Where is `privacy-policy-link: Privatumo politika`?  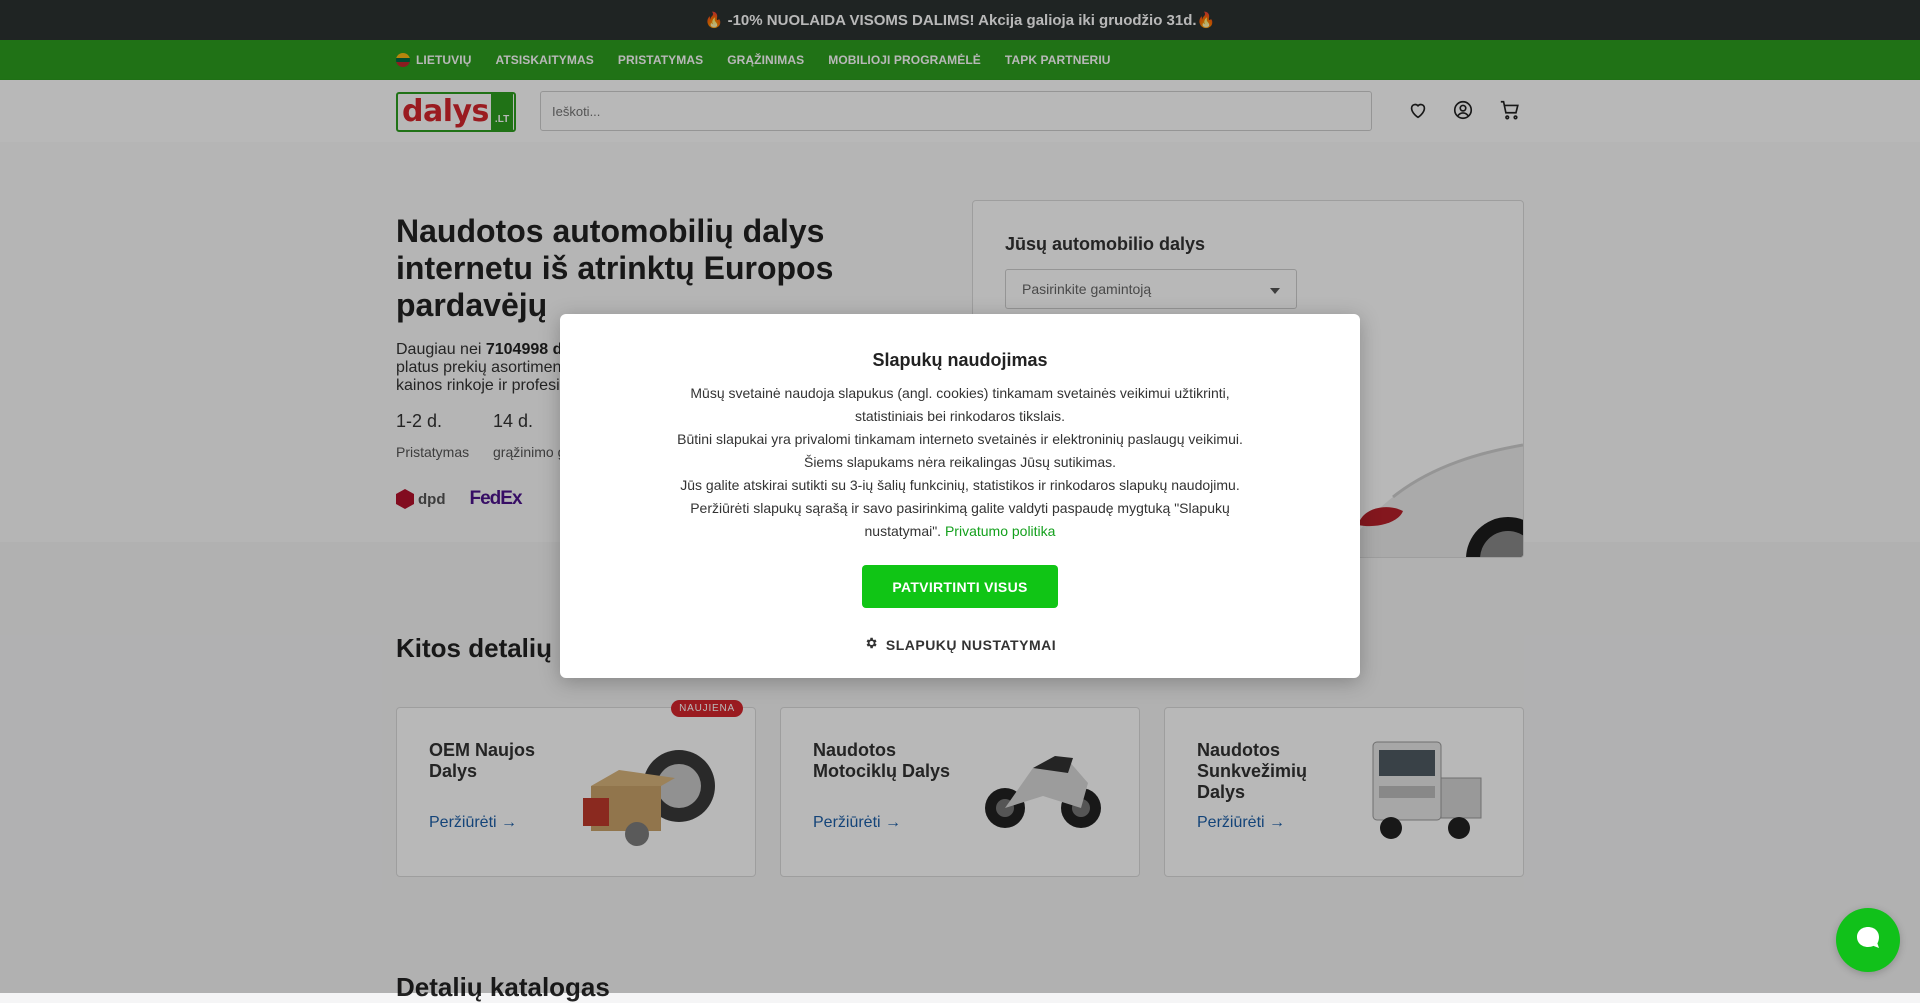
privacy-policy-link: Privatumo politika is located at coordinates (1000, 531).